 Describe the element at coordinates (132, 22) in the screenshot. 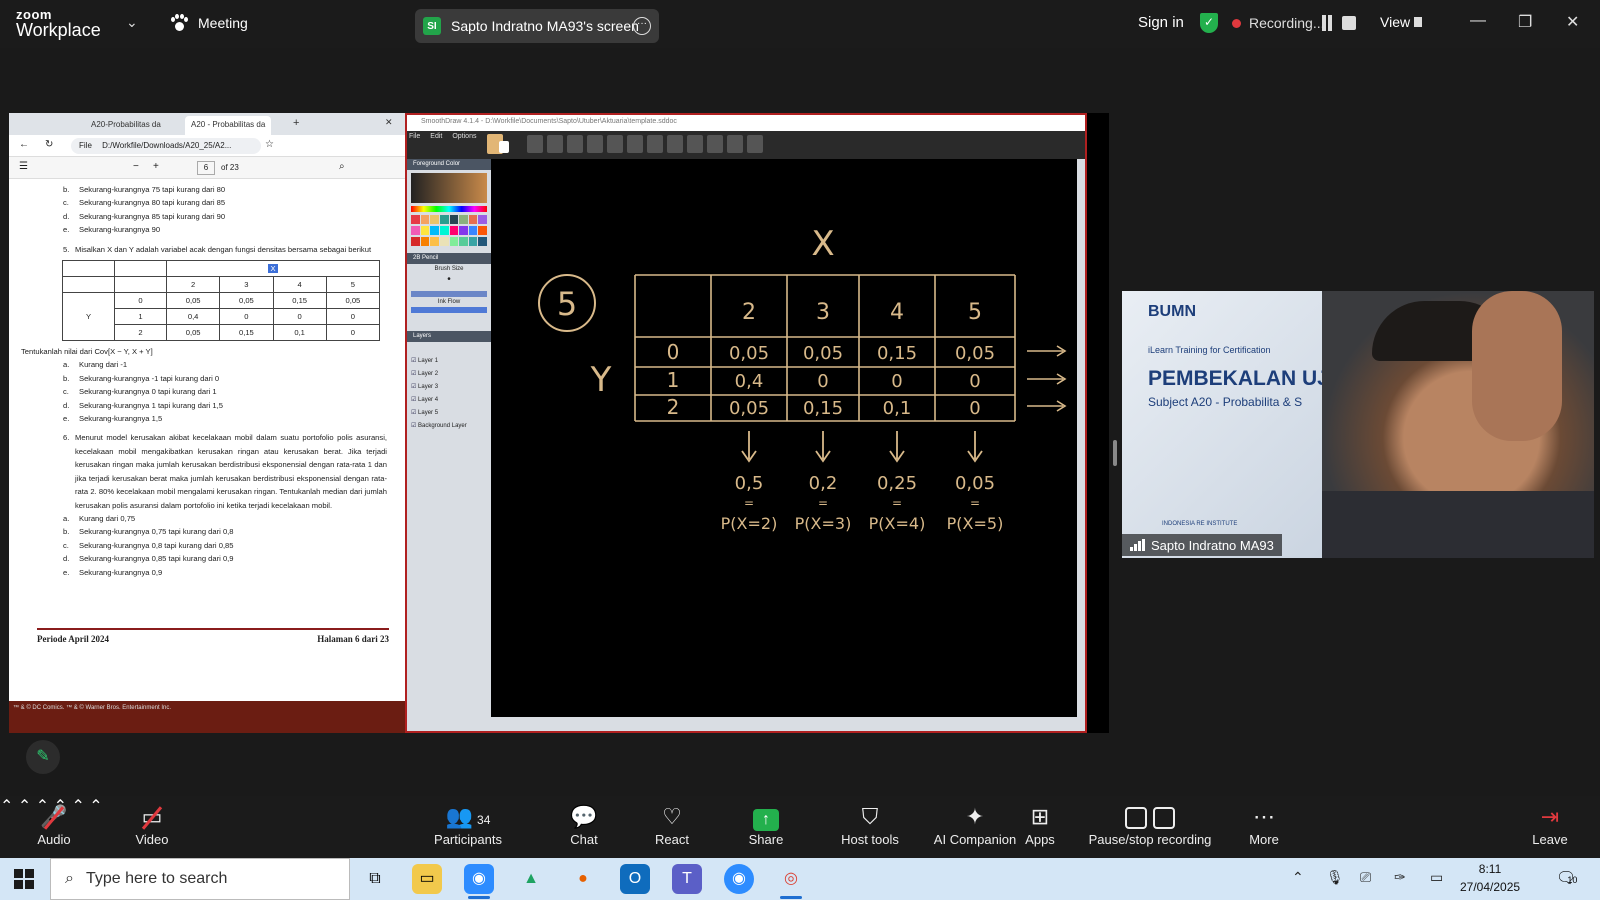

I see `chevron-down-icon: ⌄` at that location.